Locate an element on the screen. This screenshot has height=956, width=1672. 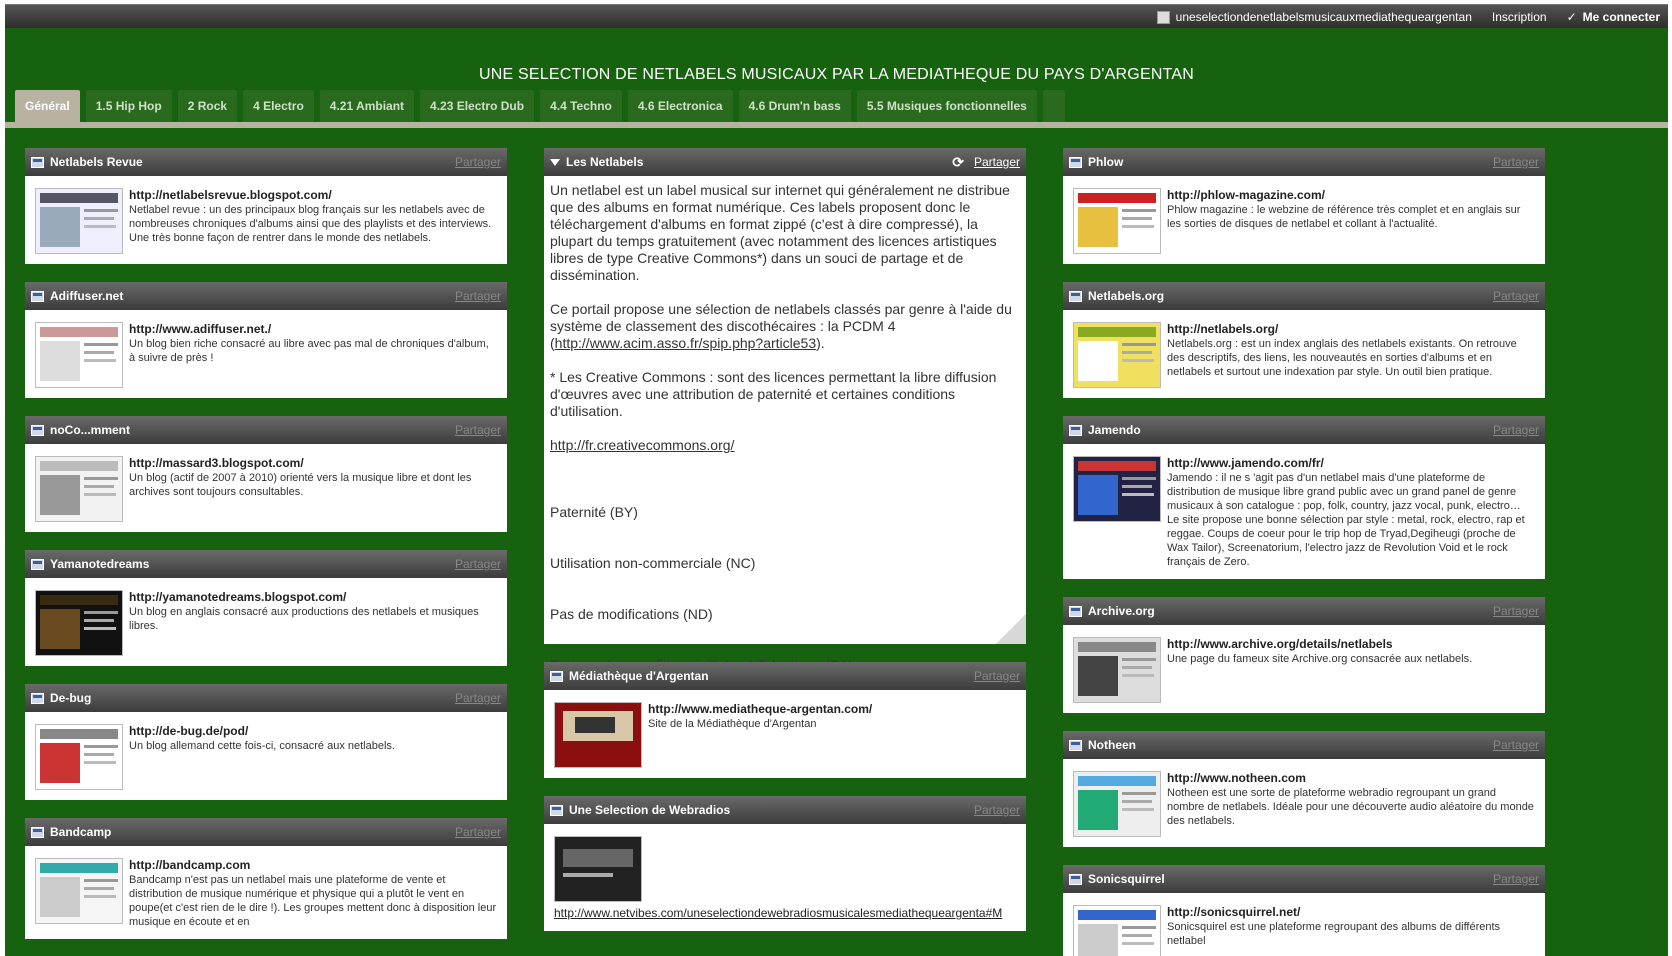
cc-link-line: http://fr.creativecommons.org/ is located at coordinates (785, 445).